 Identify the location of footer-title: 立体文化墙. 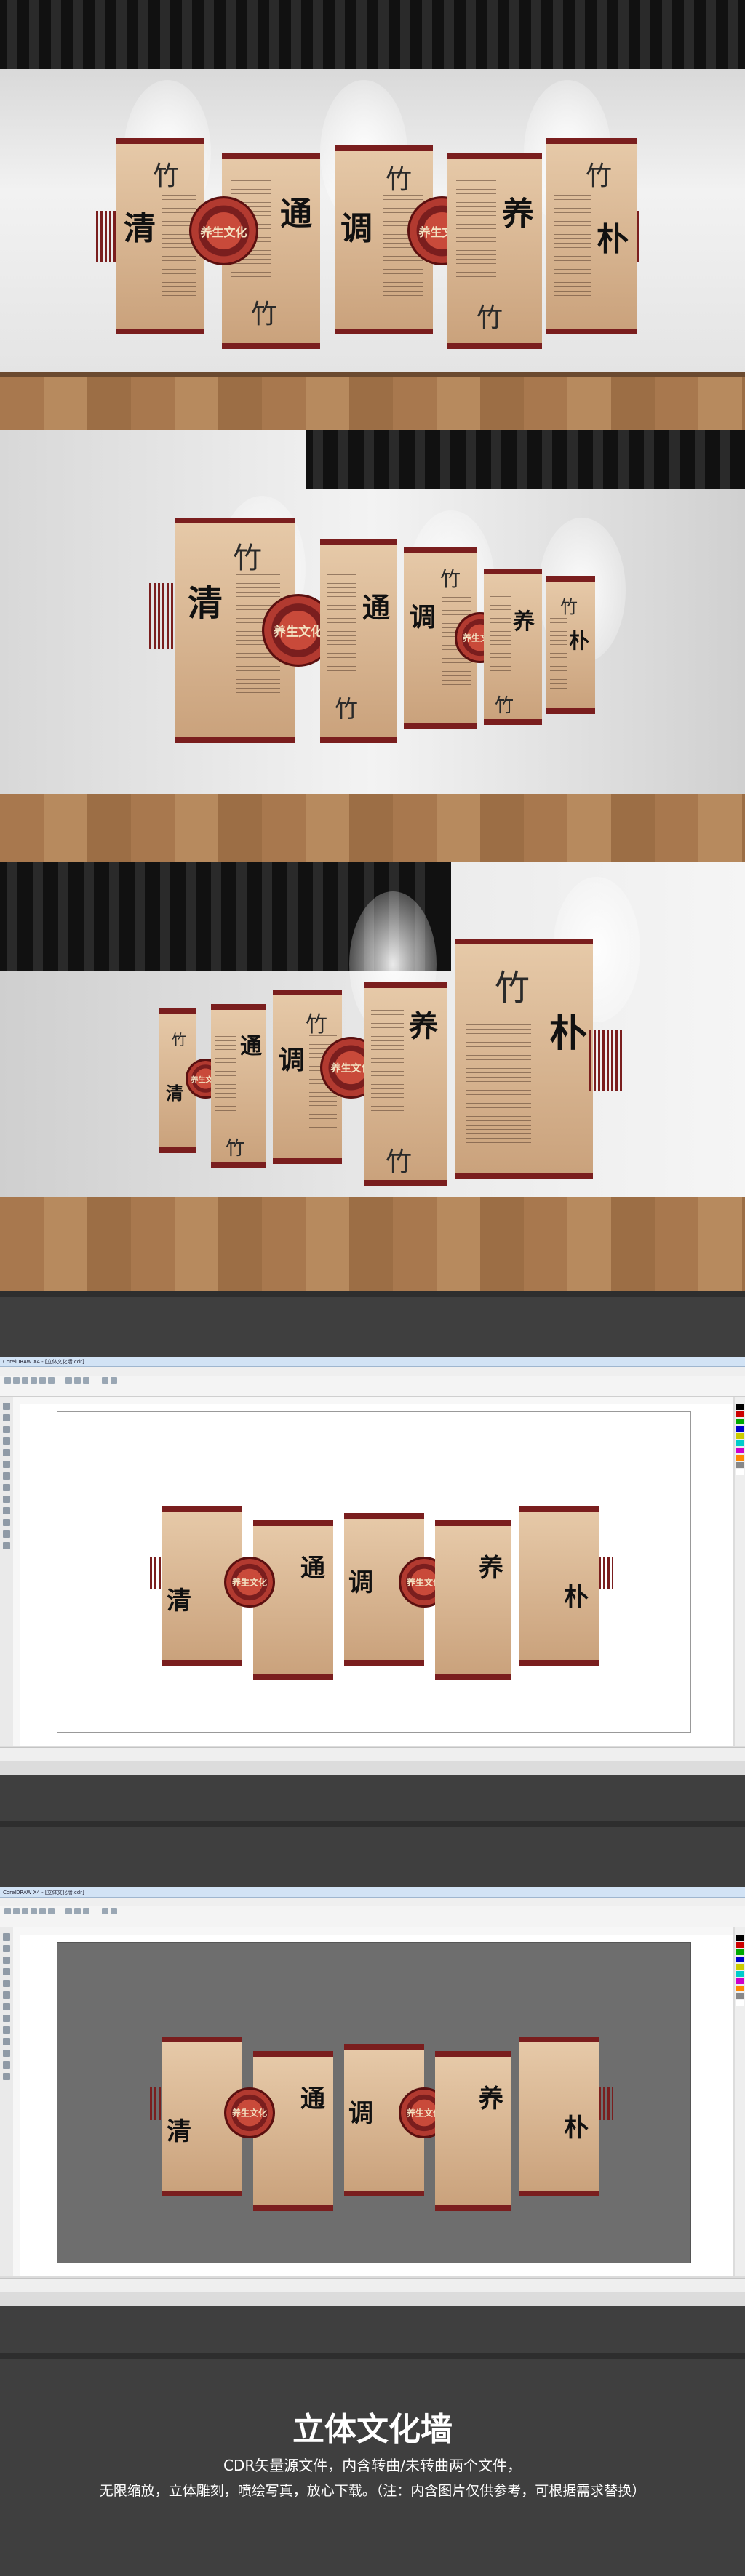
(372, 2429).